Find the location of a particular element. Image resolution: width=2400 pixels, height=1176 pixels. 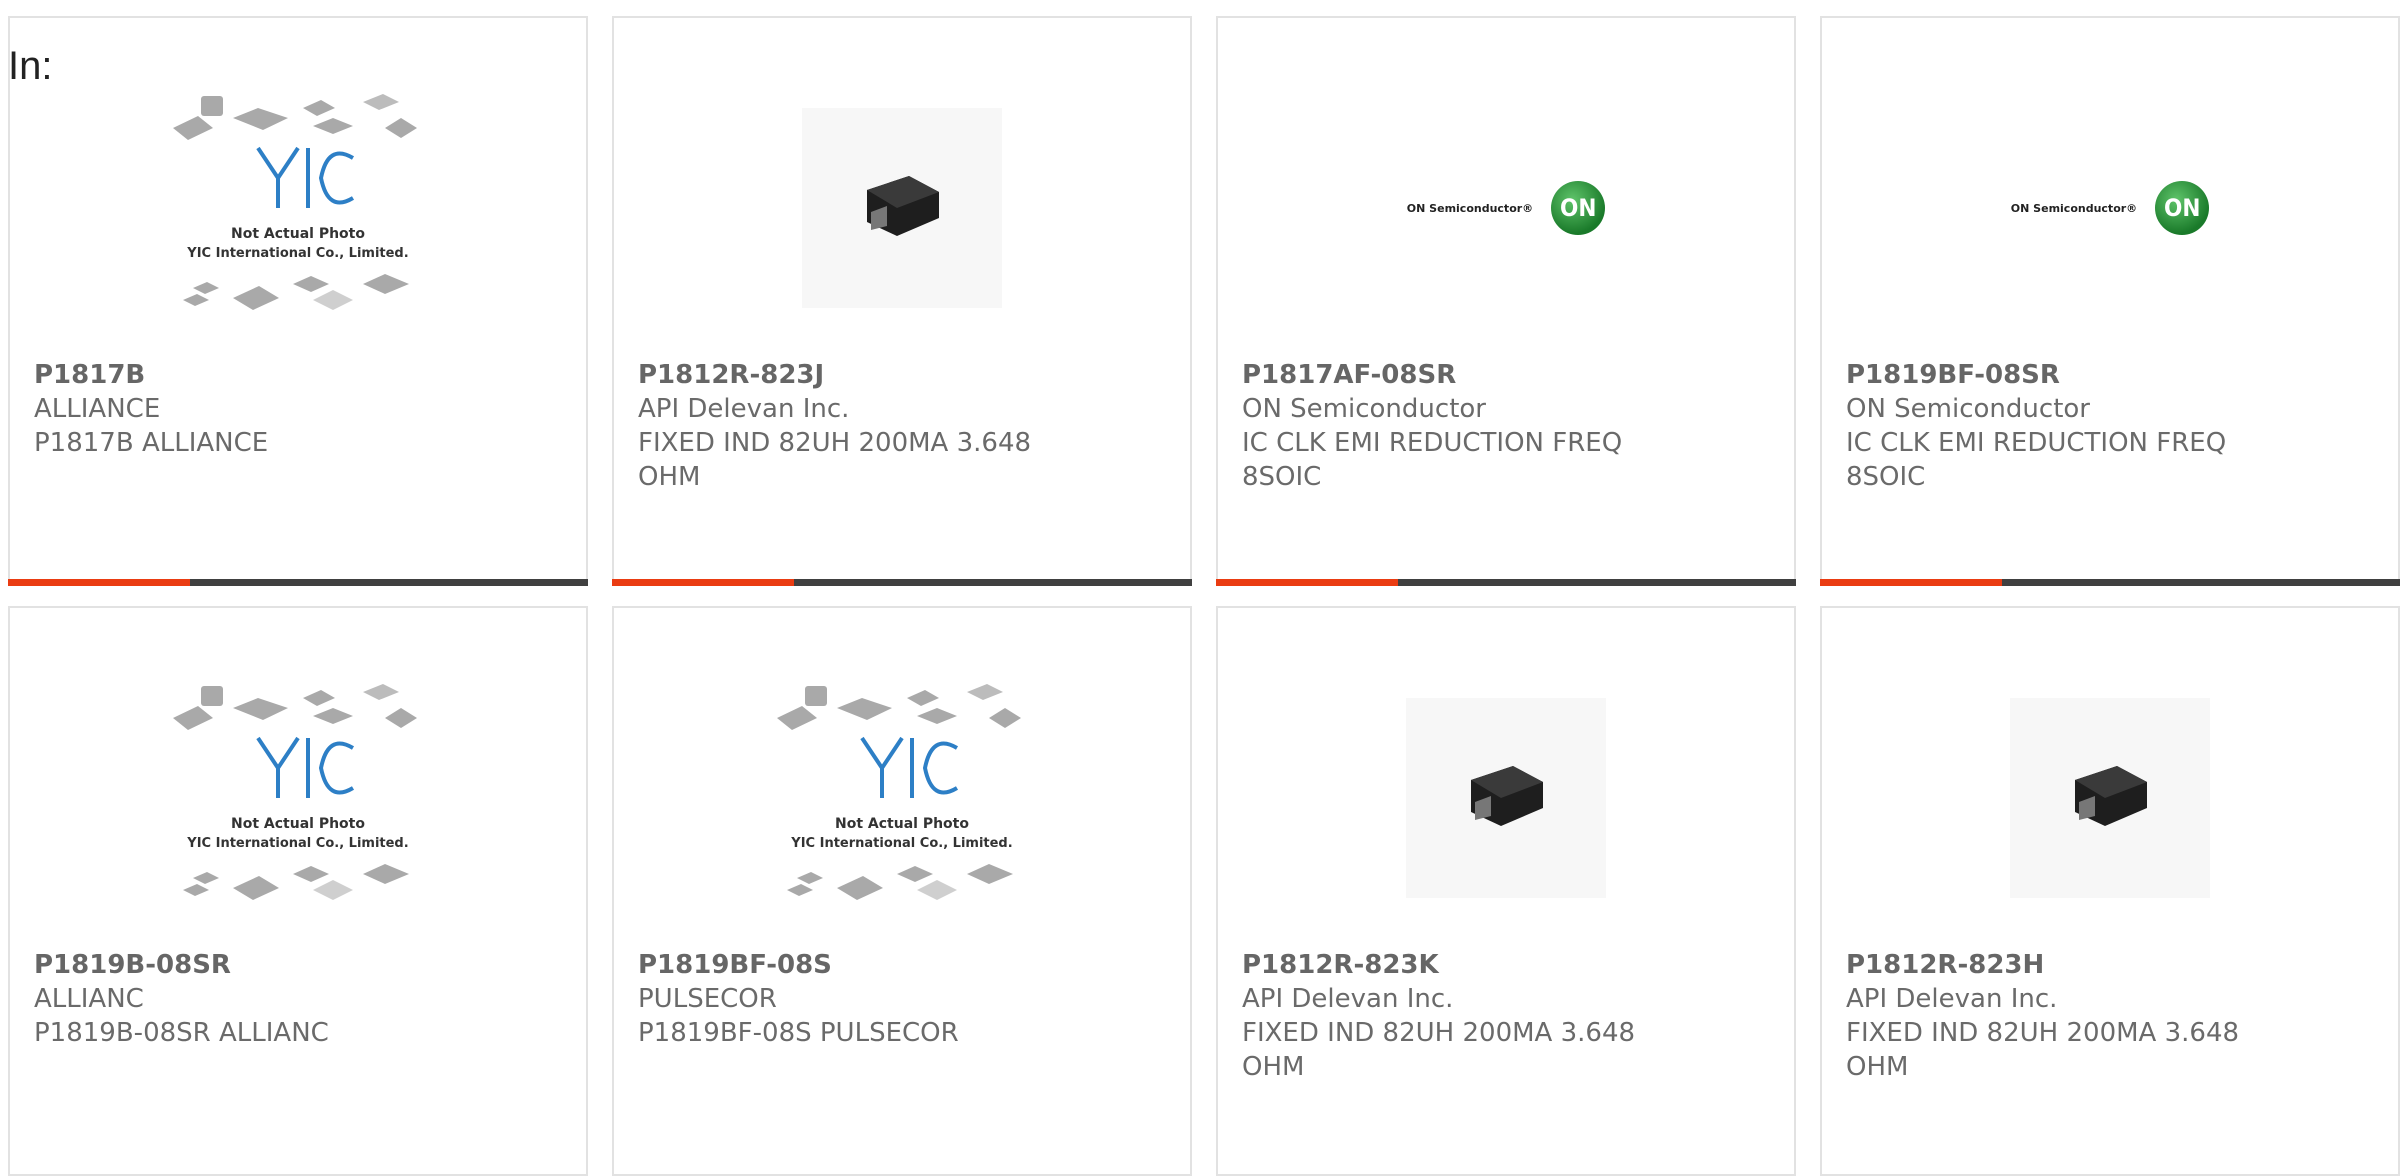

product-part-number: P1812R-823H is located at coordinates (2110, 965).